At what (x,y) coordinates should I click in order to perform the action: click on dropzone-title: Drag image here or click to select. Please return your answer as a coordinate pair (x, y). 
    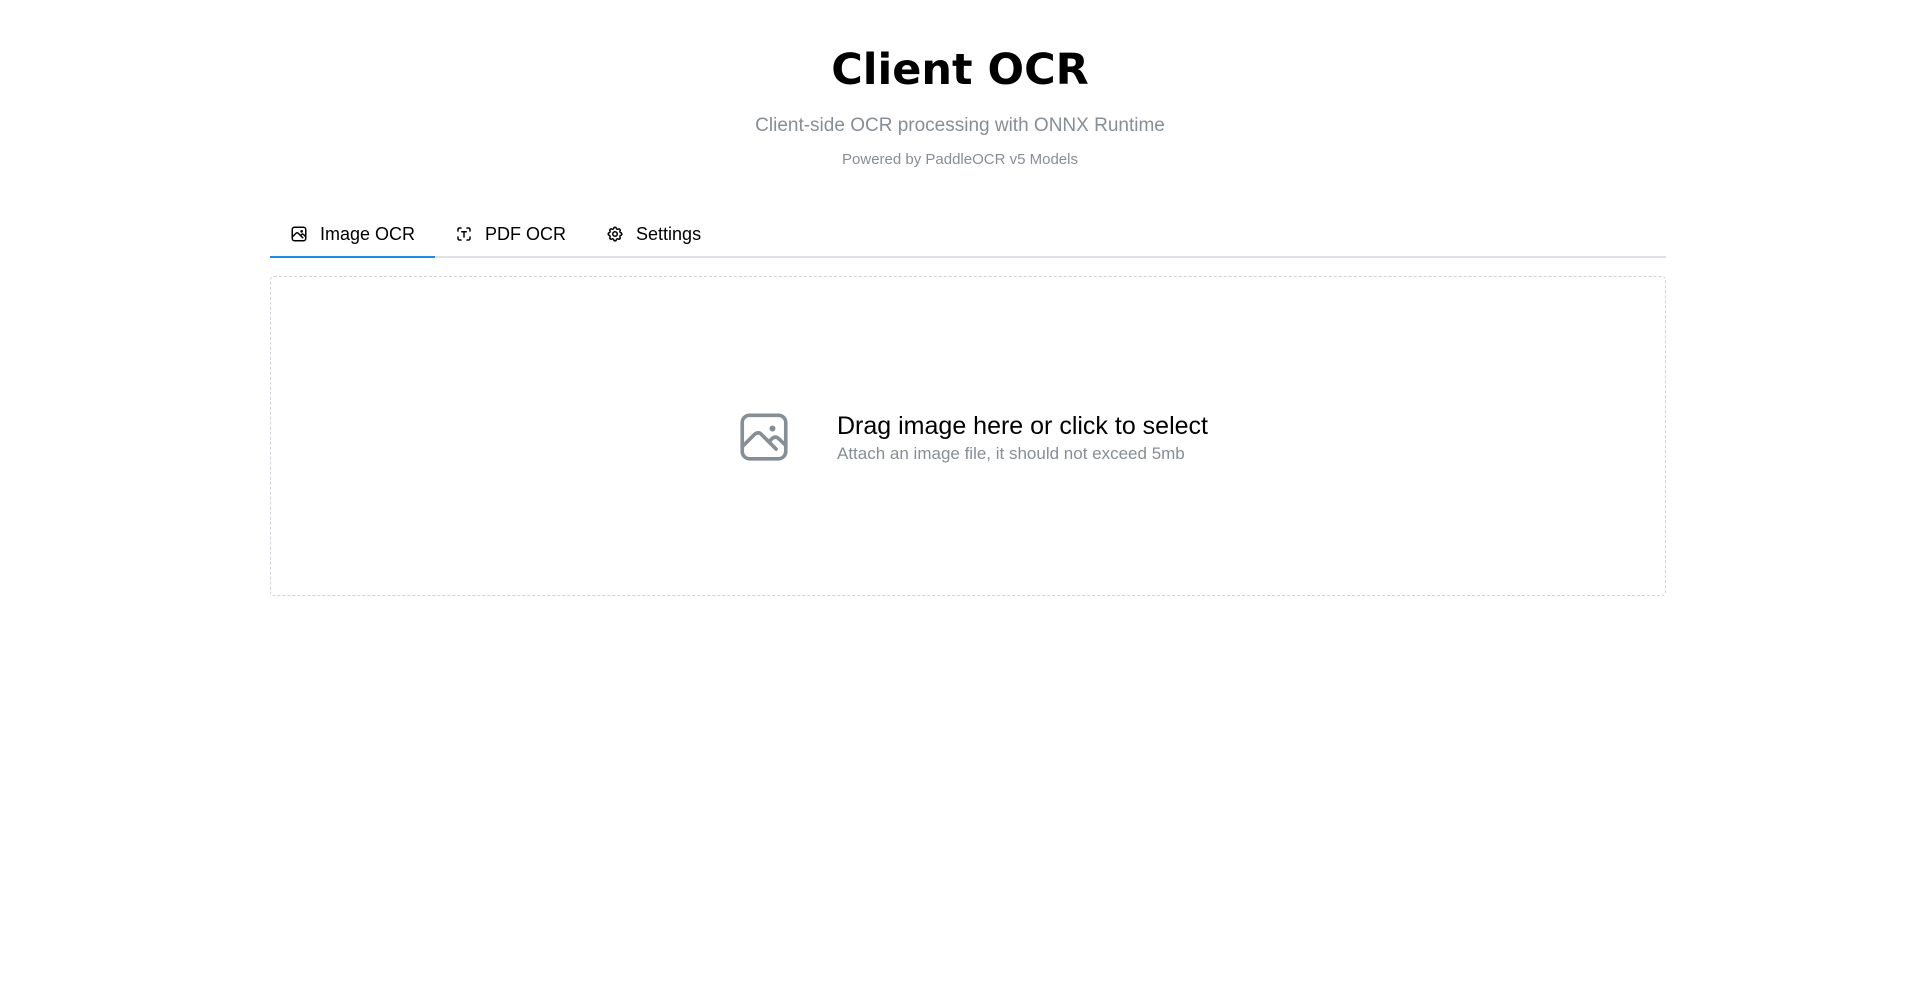
    Looking at the image, I should click on (1022, 425).